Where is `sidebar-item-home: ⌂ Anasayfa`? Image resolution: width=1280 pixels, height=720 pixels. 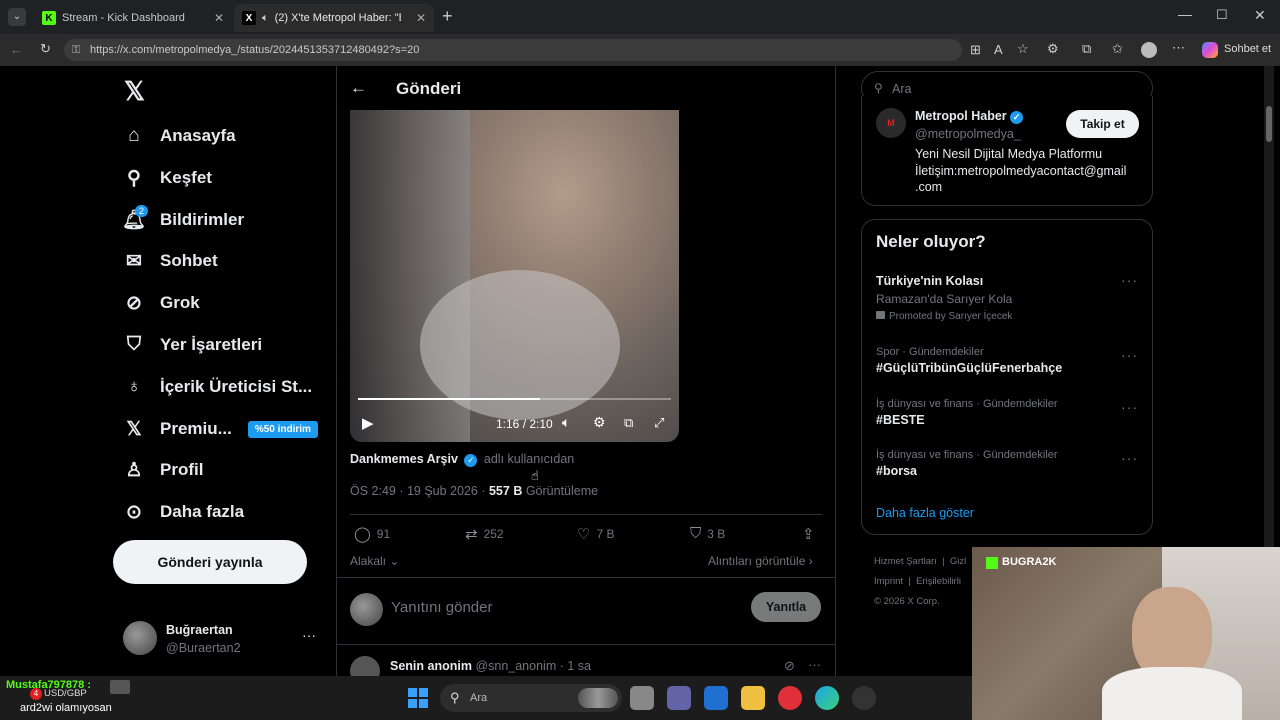
sidebar-item-home: ⌂ Anasayfa is located at coordinates (178, 136).